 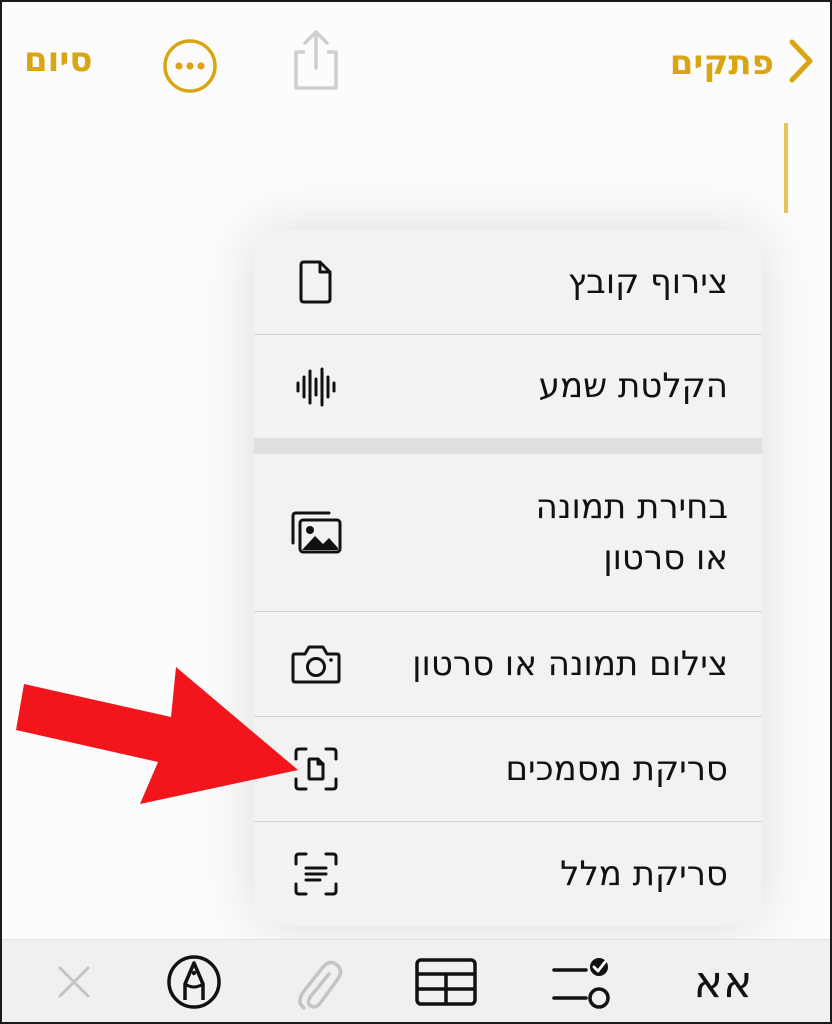 I want to click on format-text-button: אא, so click(x=723, y=982).